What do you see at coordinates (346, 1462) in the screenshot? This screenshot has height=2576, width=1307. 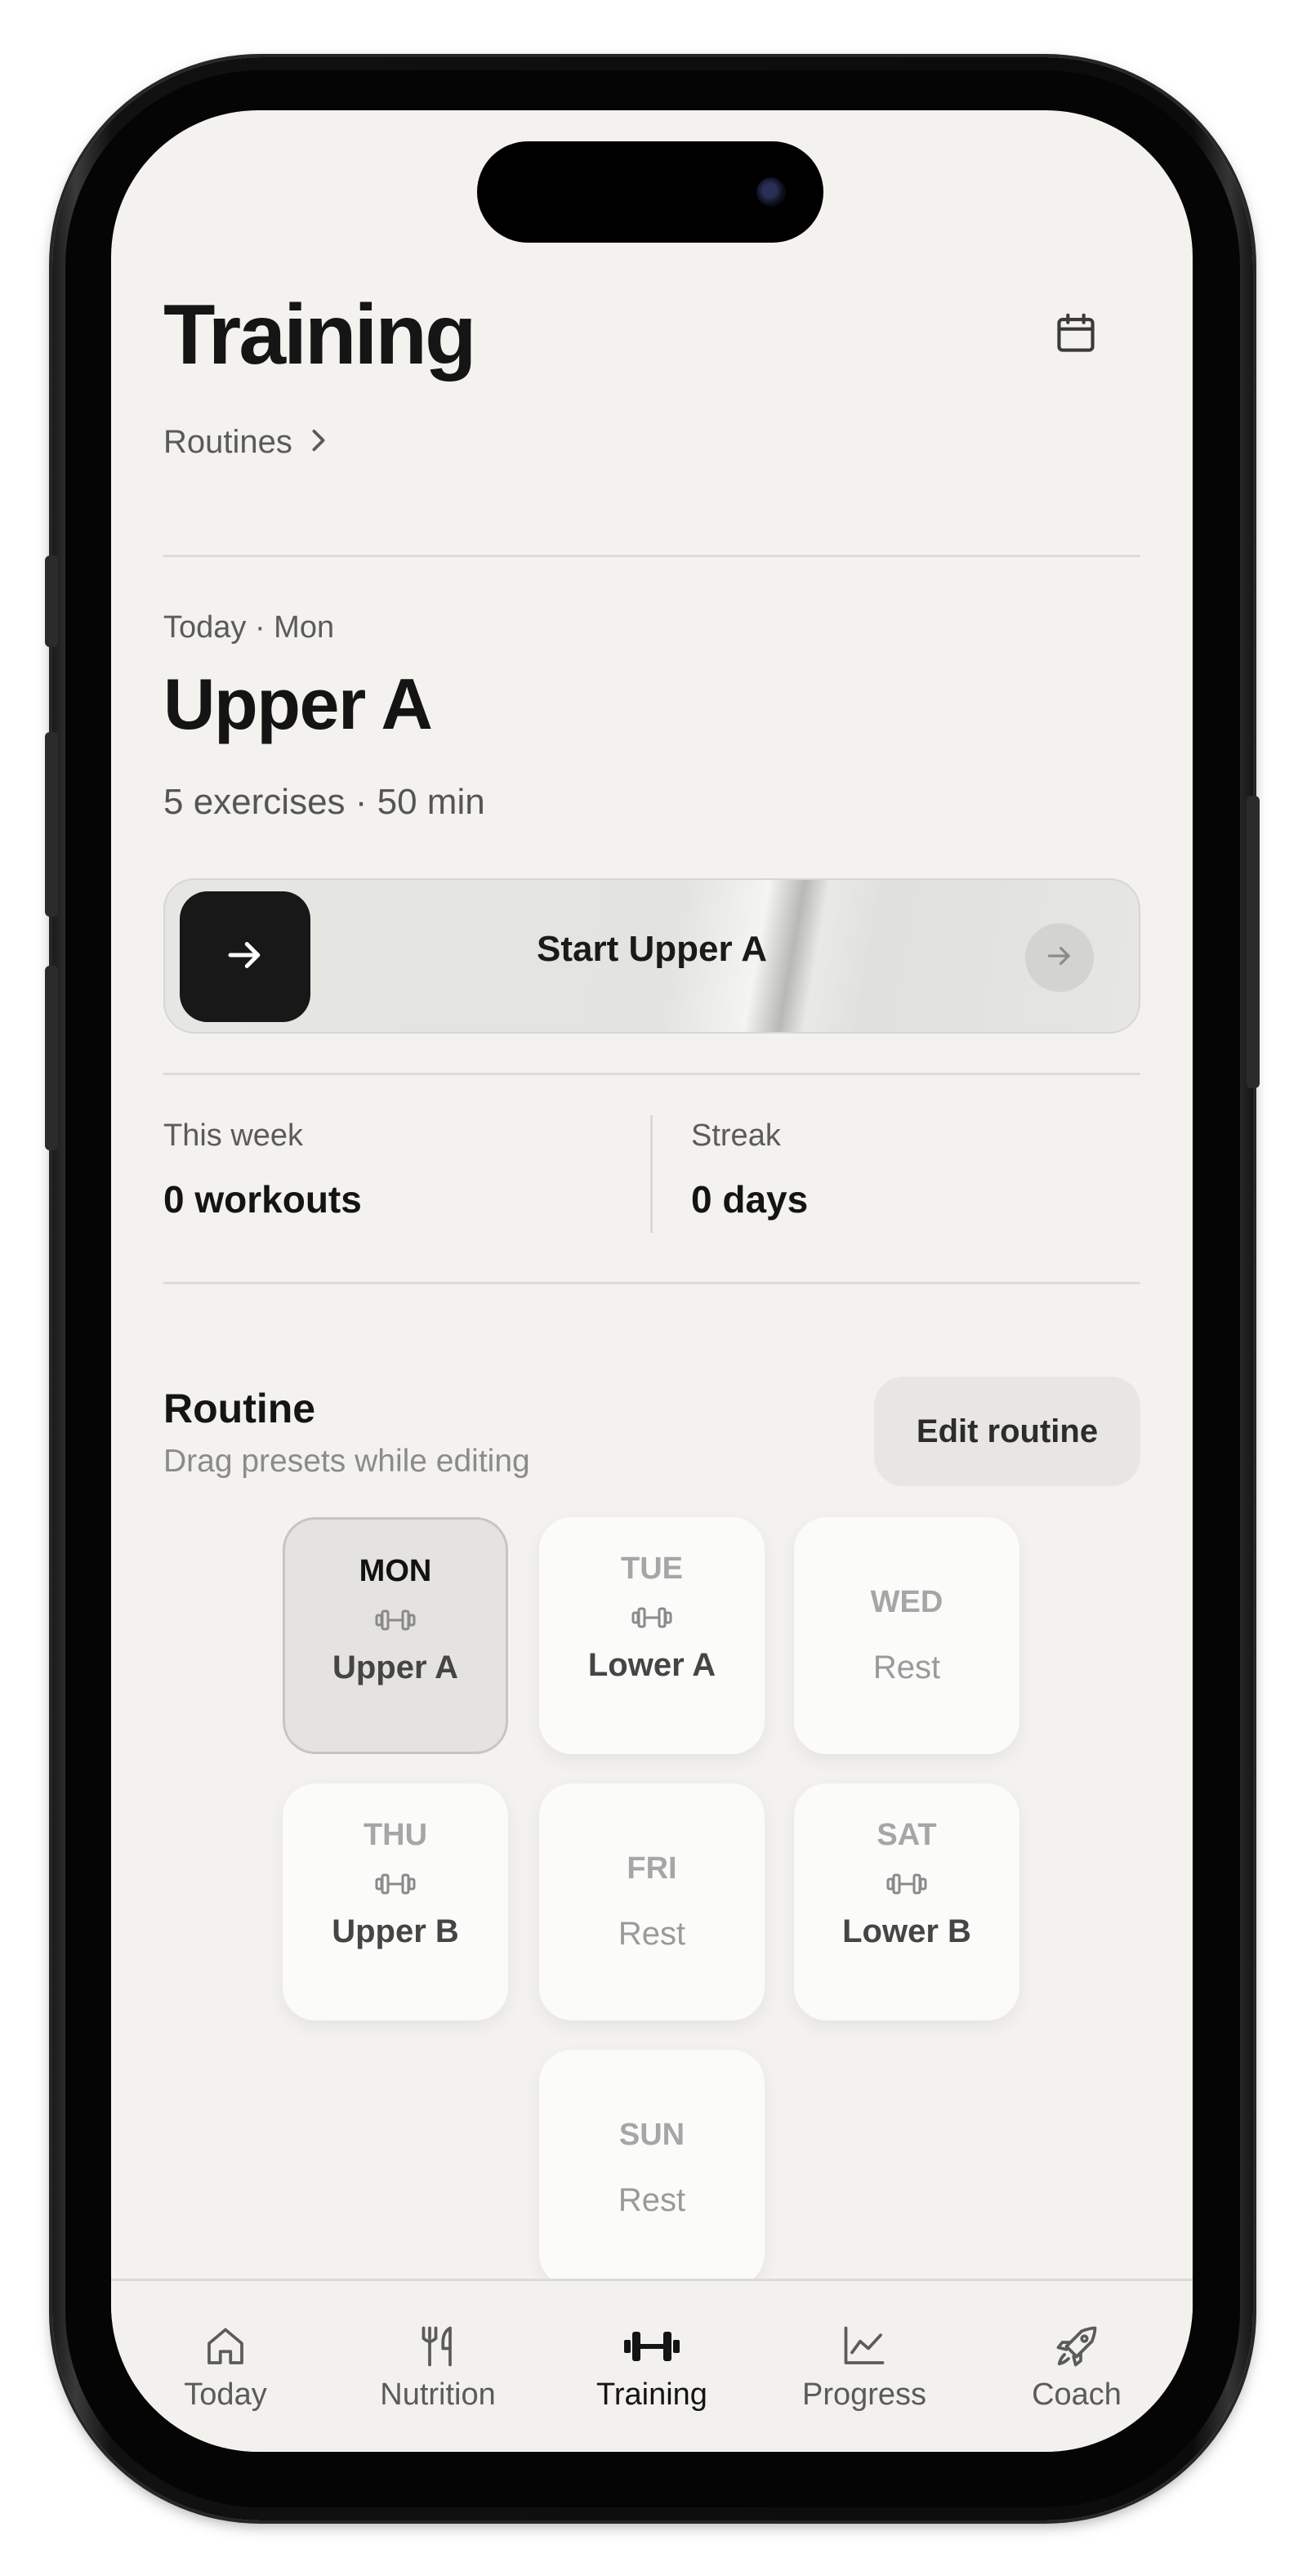 I see `routine-subtitle: Drag presets while editing` at bounding box center [346, 1462].